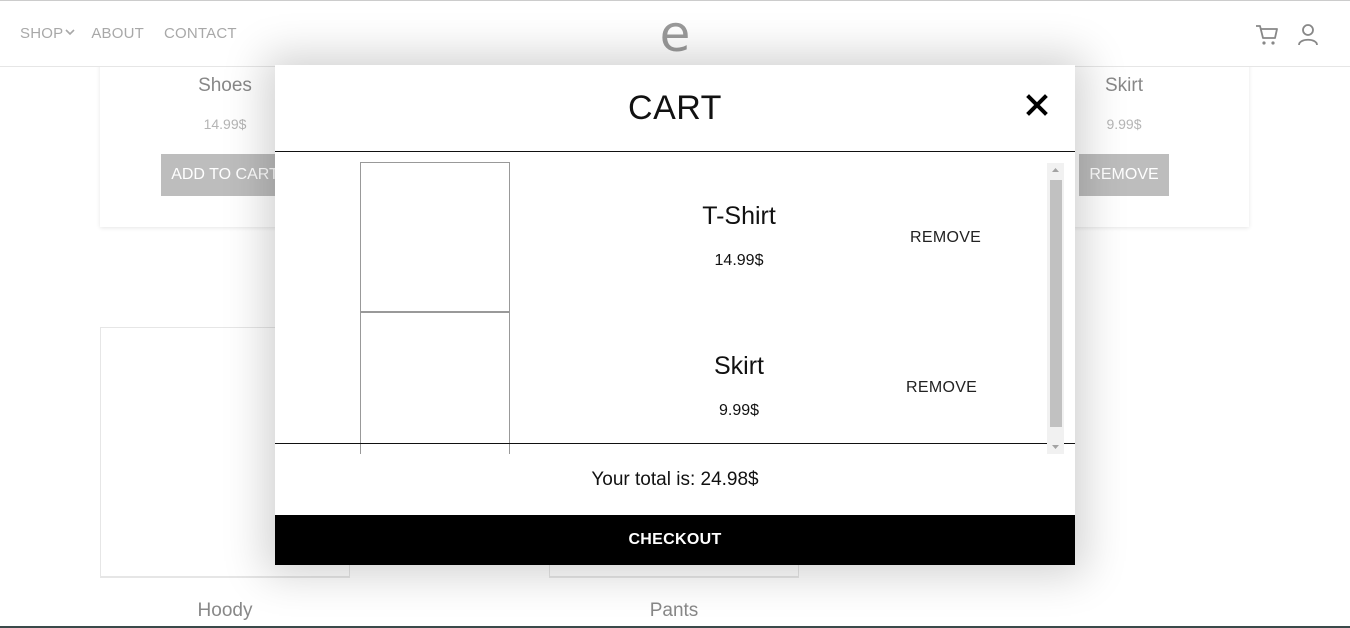 Image resolution: width=1350 pixels, height=628 pixels. What do you see at coordinates (675, 443) in the screenshot?
I see `modal-divider` at bounding box center [675, 443].